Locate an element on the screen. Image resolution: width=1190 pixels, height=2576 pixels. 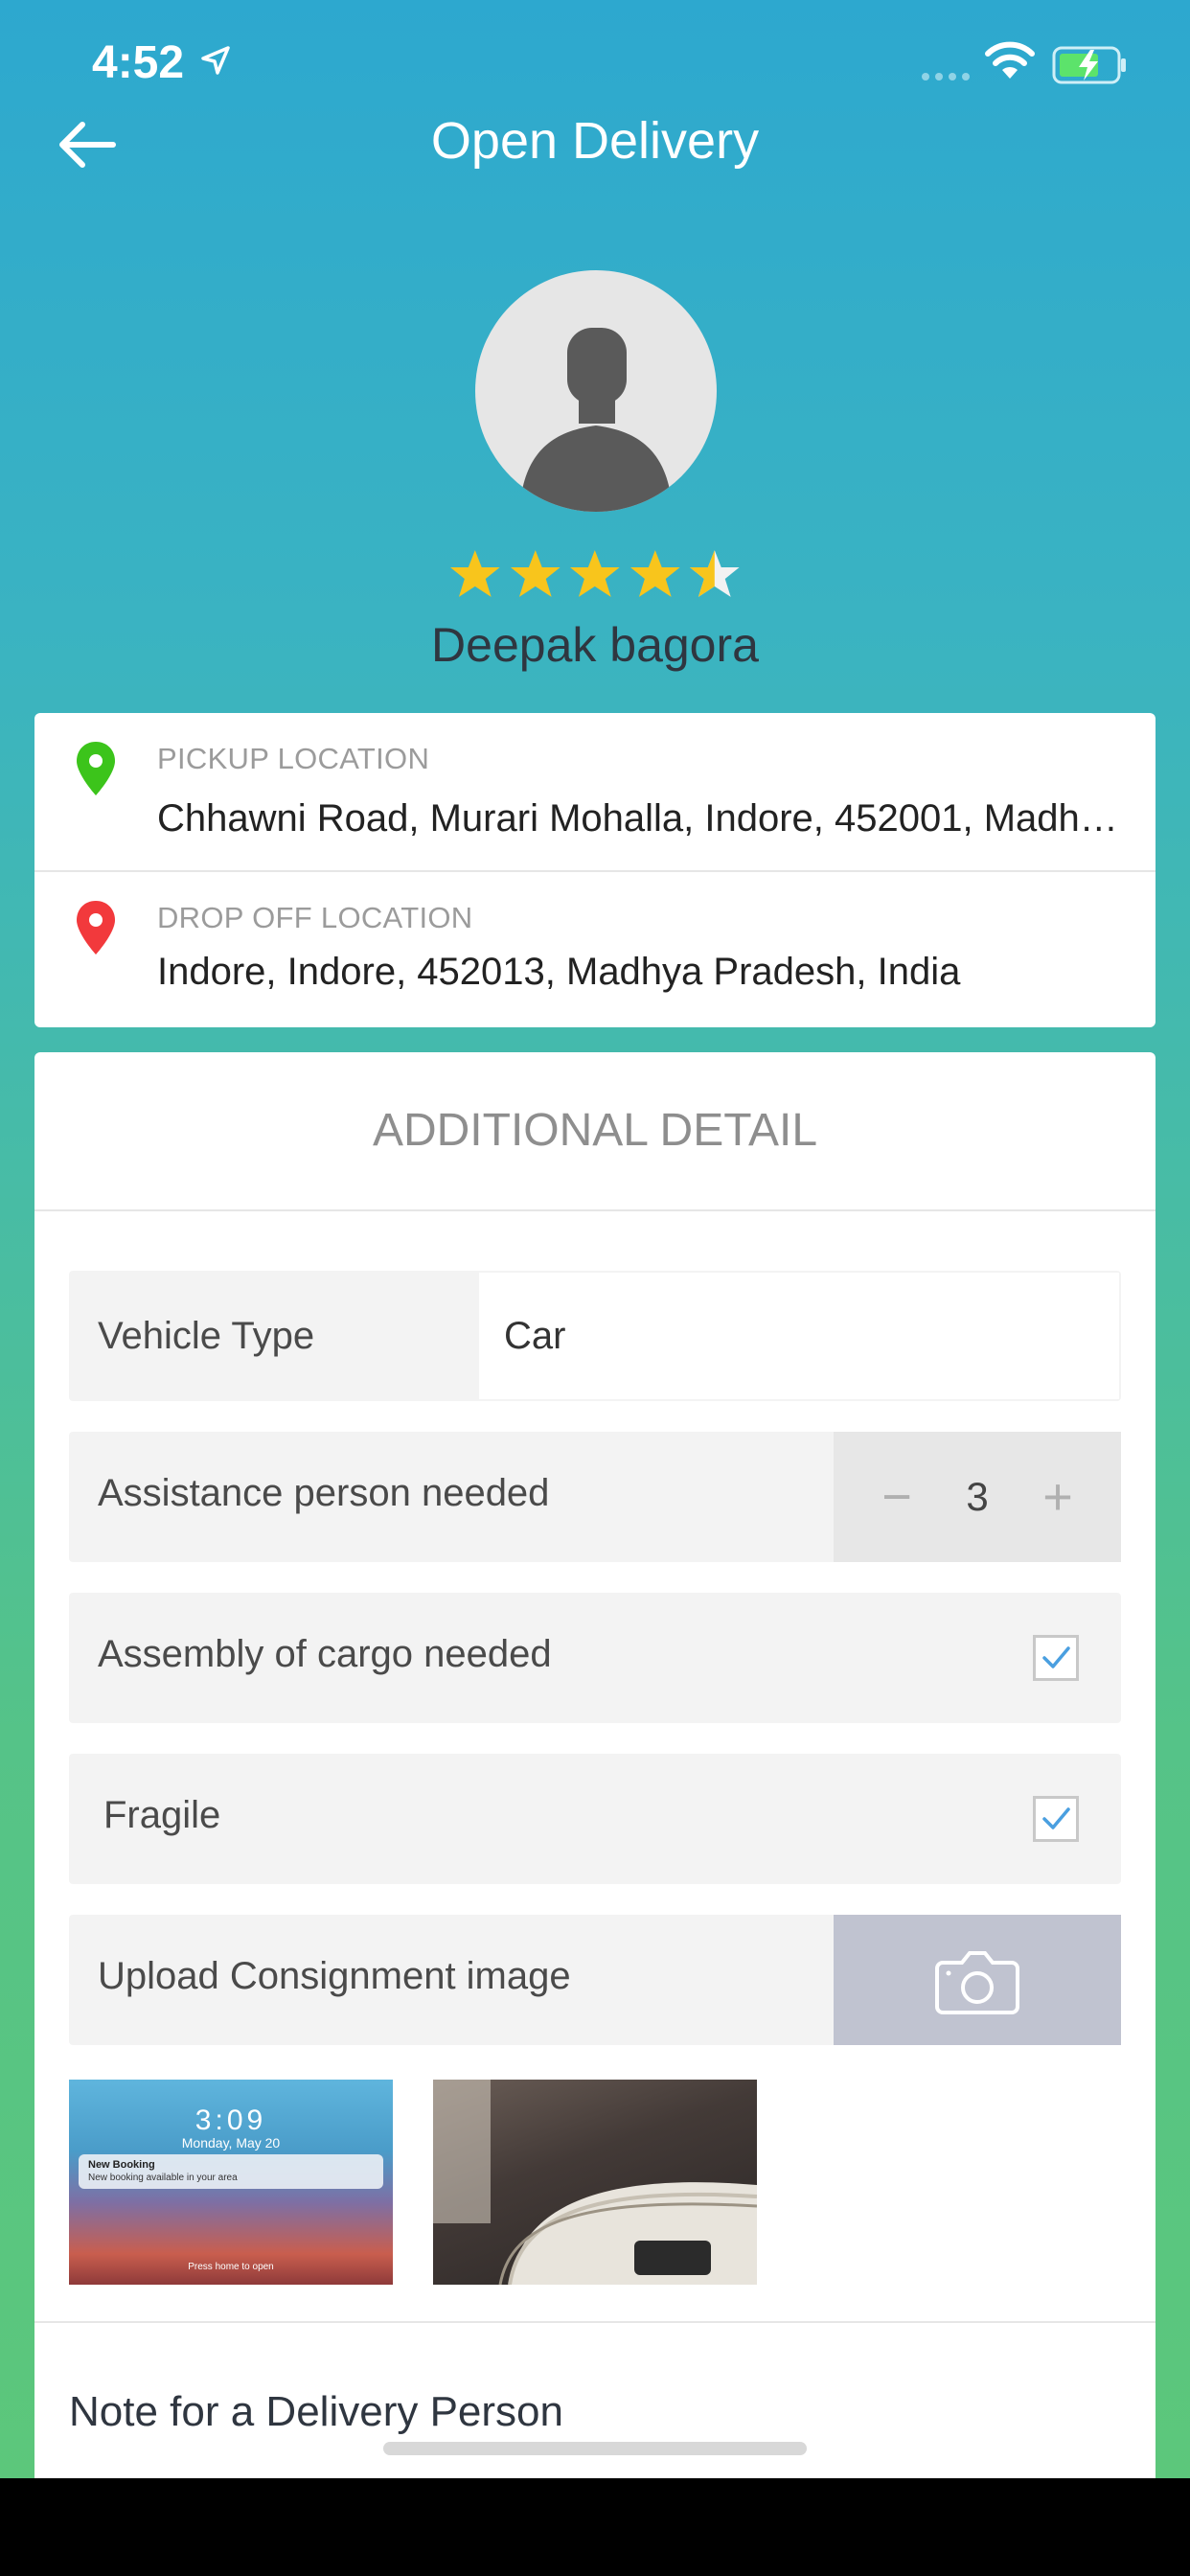
upload-row: Upload Consignment image is located at coordinates (595, 1980).